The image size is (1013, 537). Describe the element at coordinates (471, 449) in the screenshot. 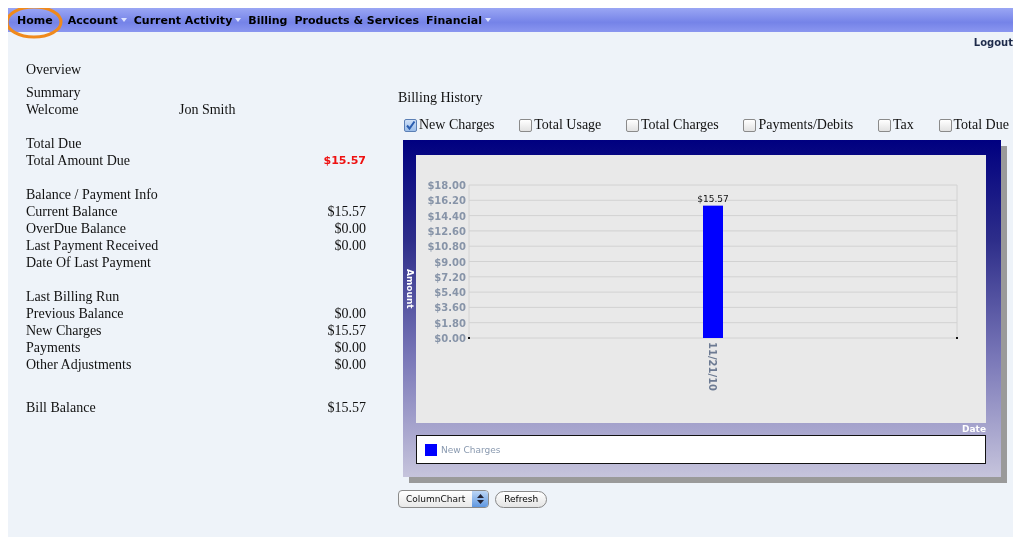

I see `legend-label: New Charges` at that location.